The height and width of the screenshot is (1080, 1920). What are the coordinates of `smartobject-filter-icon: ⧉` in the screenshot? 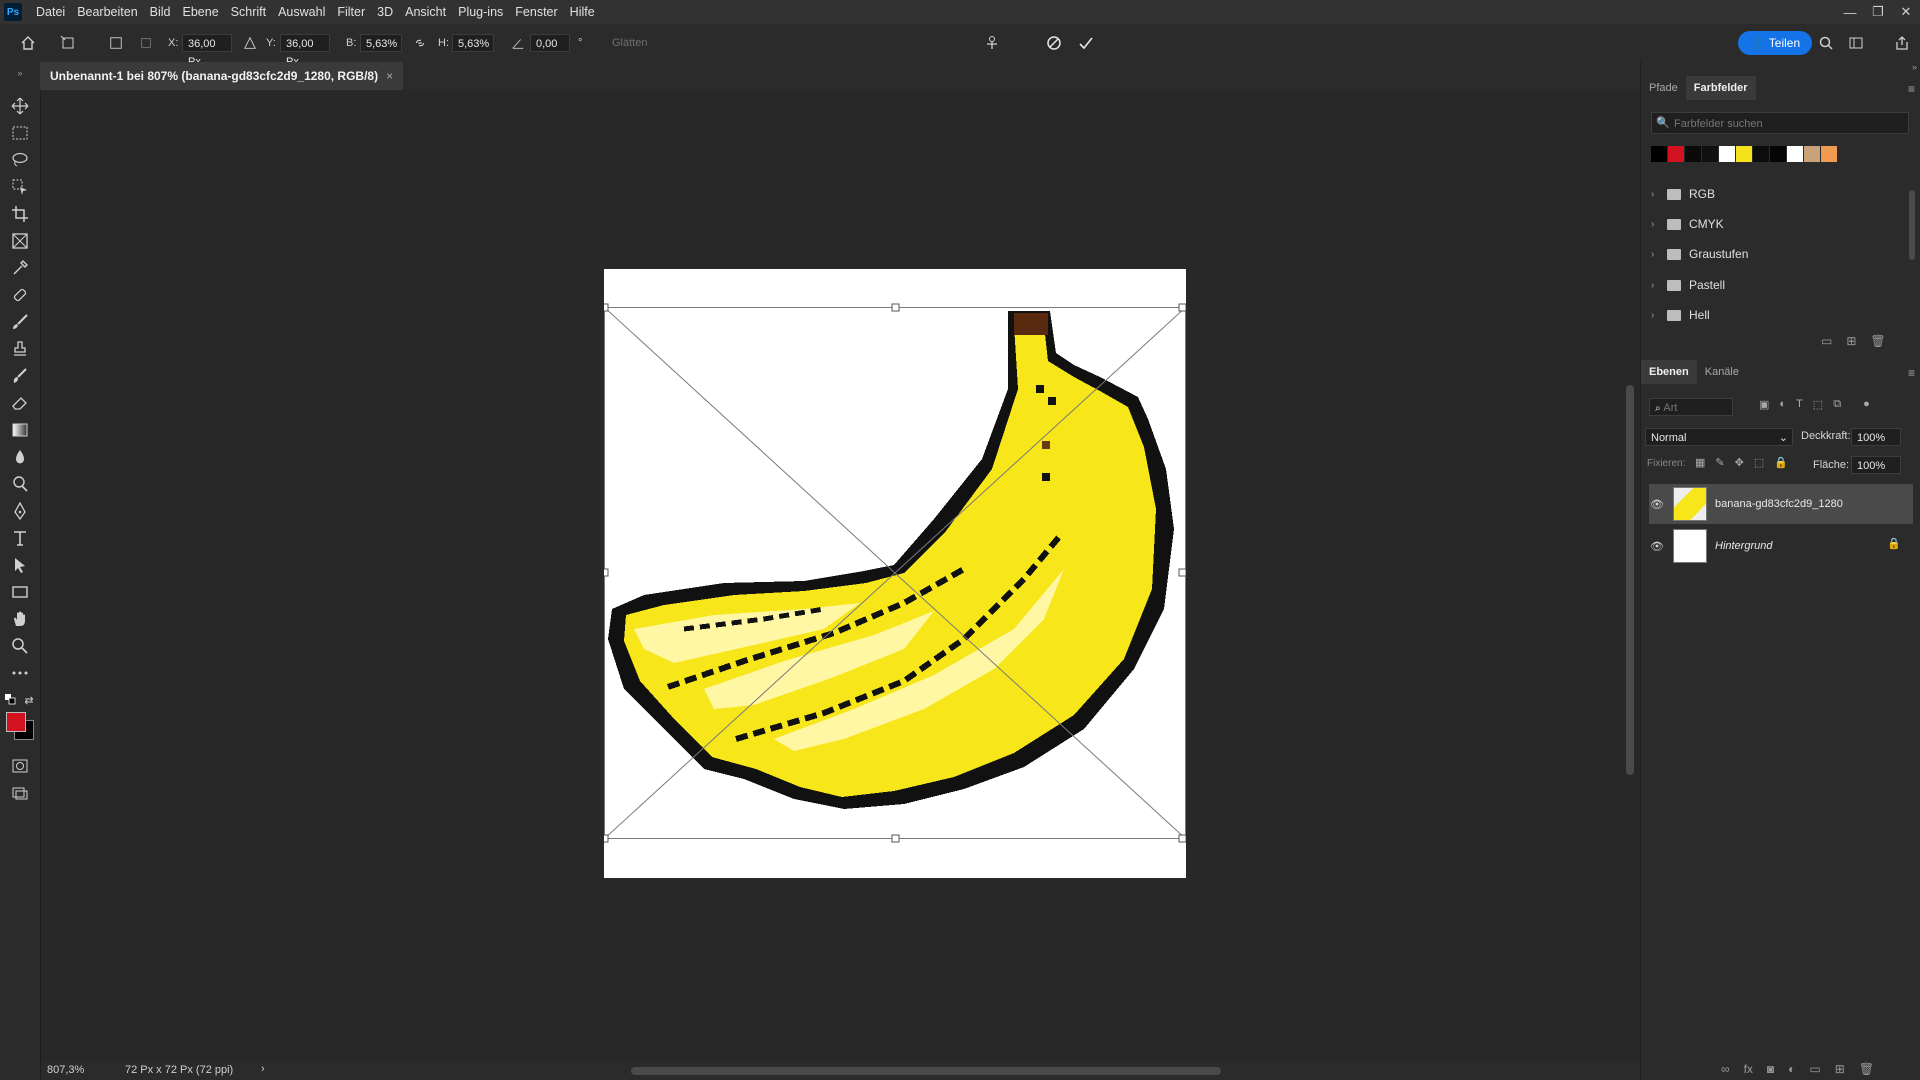 It's located at (1837, 404).